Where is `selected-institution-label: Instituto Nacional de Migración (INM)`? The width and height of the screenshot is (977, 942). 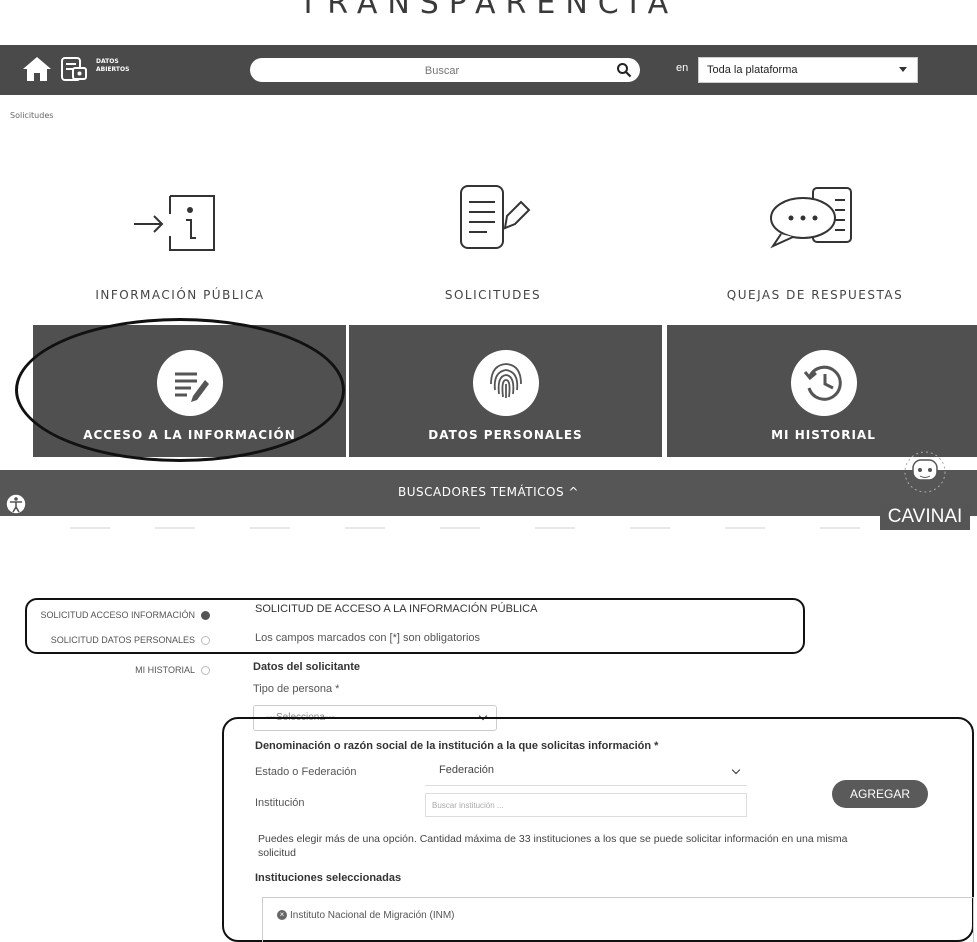
selected-institution-label: Instituto Nacional de Migración (INM) is located at coordinates (372, 915).